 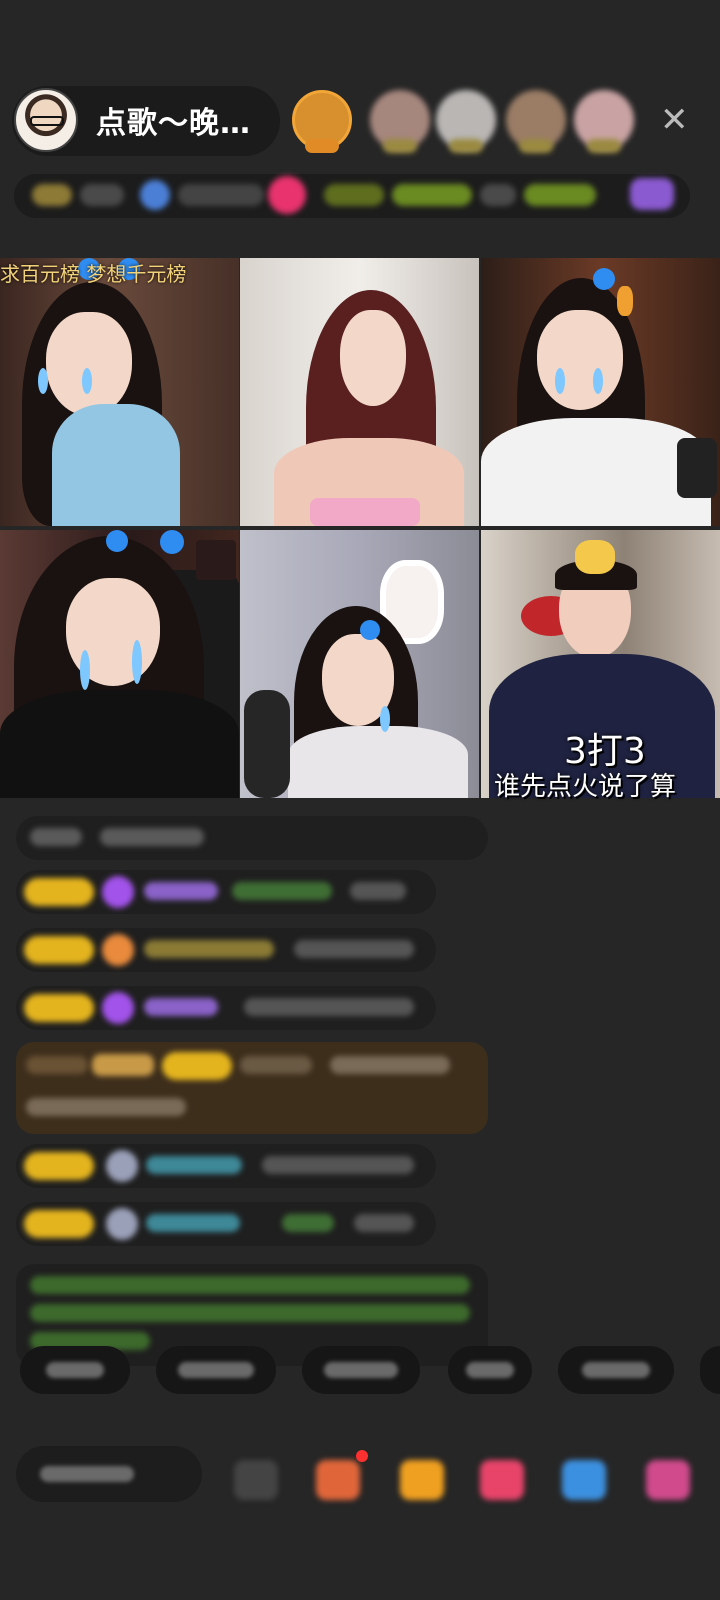 I want to click on notification-dot, so click(x=362, y=1456).